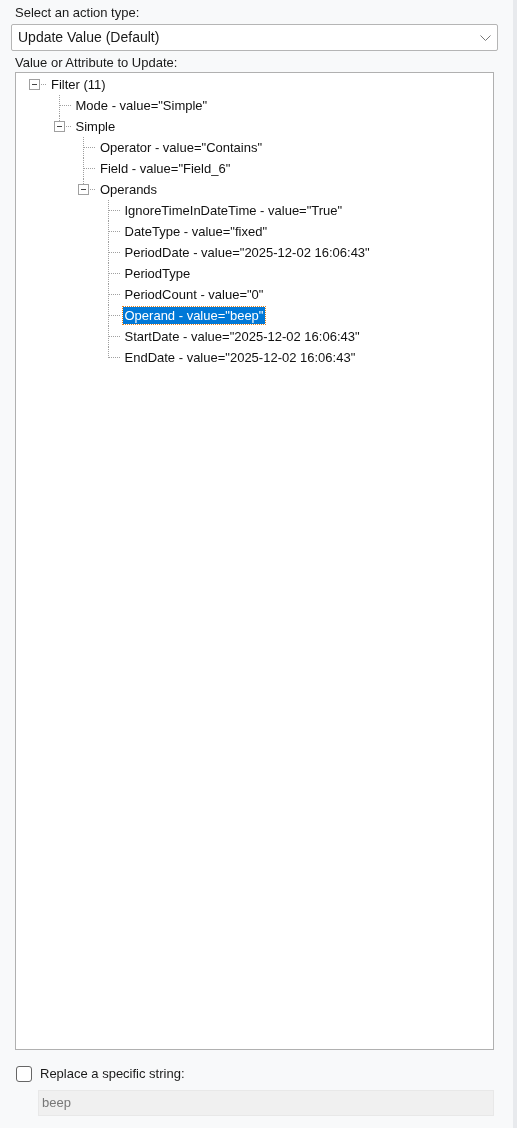  I want to click on action-type-dropdown: Update Value (Default), so click(254, 37).